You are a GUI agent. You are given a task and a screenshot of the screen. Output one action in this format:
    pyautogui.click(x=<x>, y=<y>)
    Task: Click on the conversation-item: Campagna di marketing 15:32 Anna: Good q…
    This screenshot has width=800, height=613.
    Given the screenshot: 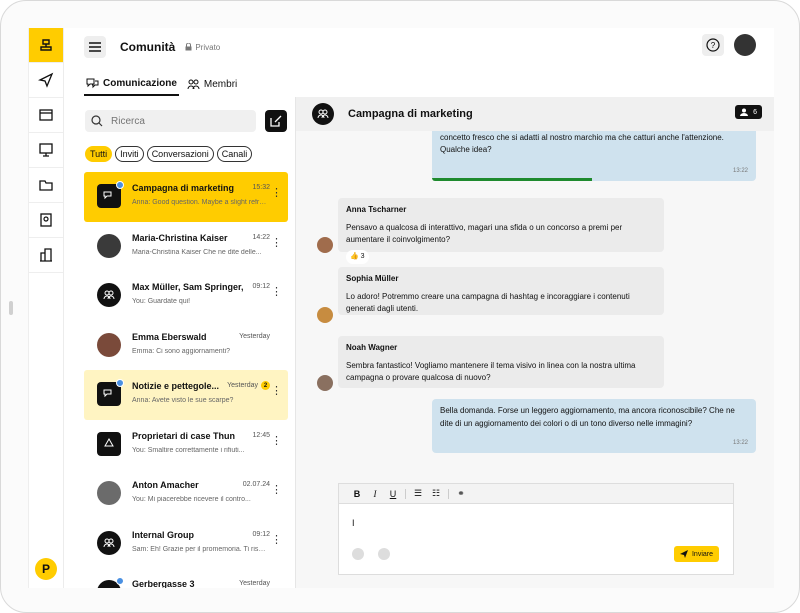 What is the action you would take?
    pyautogui.click(x=186, y=197)
    